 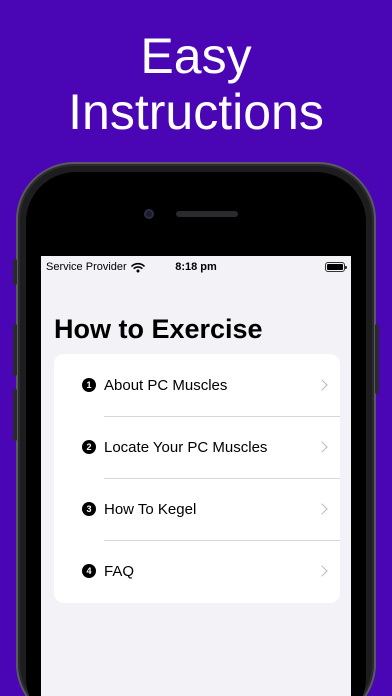 I want to click on list-item-label: How To Kegel, so click(x=150, y=509).